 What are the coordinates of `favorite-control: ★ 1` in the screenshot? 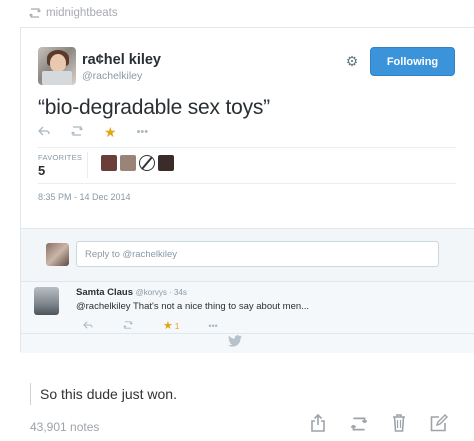 It's located at (171, 325).